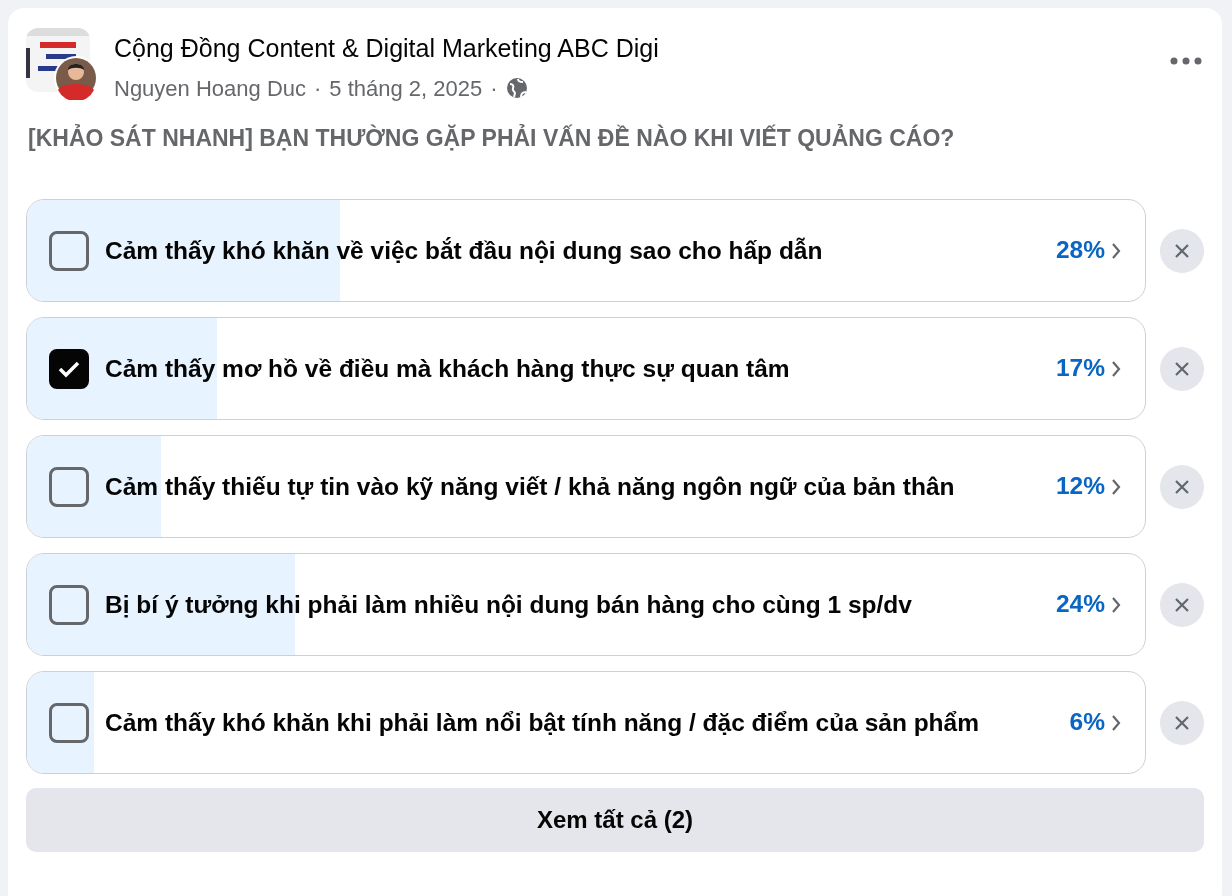 The height and width of the screenshot is (896, 1232). What do you see at coordinates (516, 88) in the screenshot?
I see `globe-icon` at bounding box center [516, 88].